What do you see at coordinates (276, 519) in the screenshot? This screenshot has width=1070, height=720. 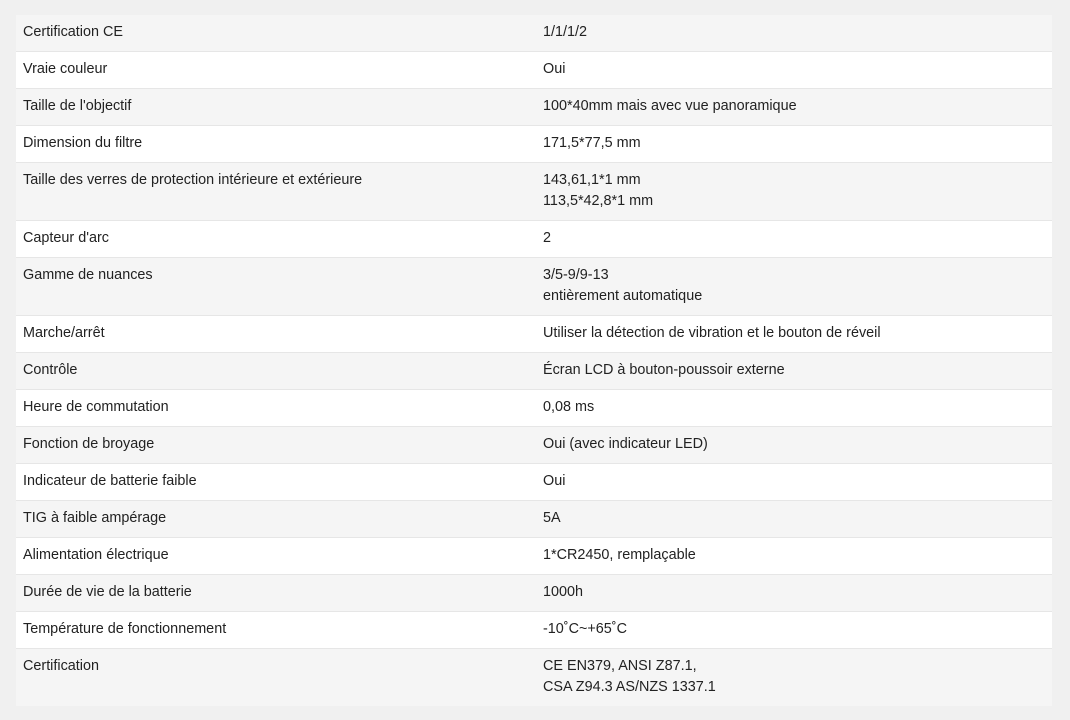 I see `spec-label: TIG à faible ampérage` at bounding box center [276, 519].